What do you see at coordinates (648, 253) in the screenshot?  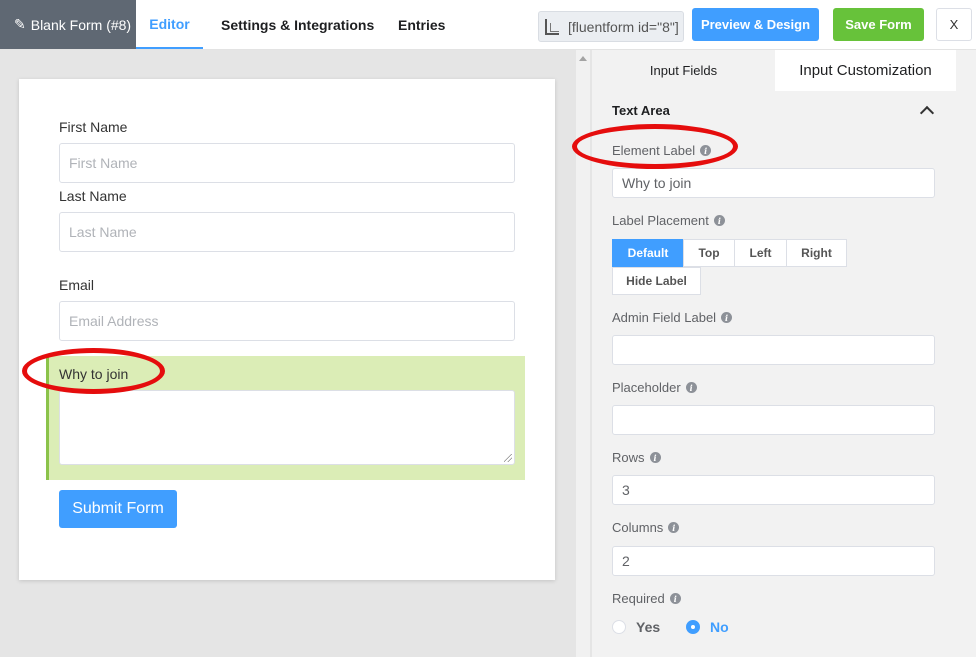 I see `placement-default: Default` at bounding box center [648, 253].